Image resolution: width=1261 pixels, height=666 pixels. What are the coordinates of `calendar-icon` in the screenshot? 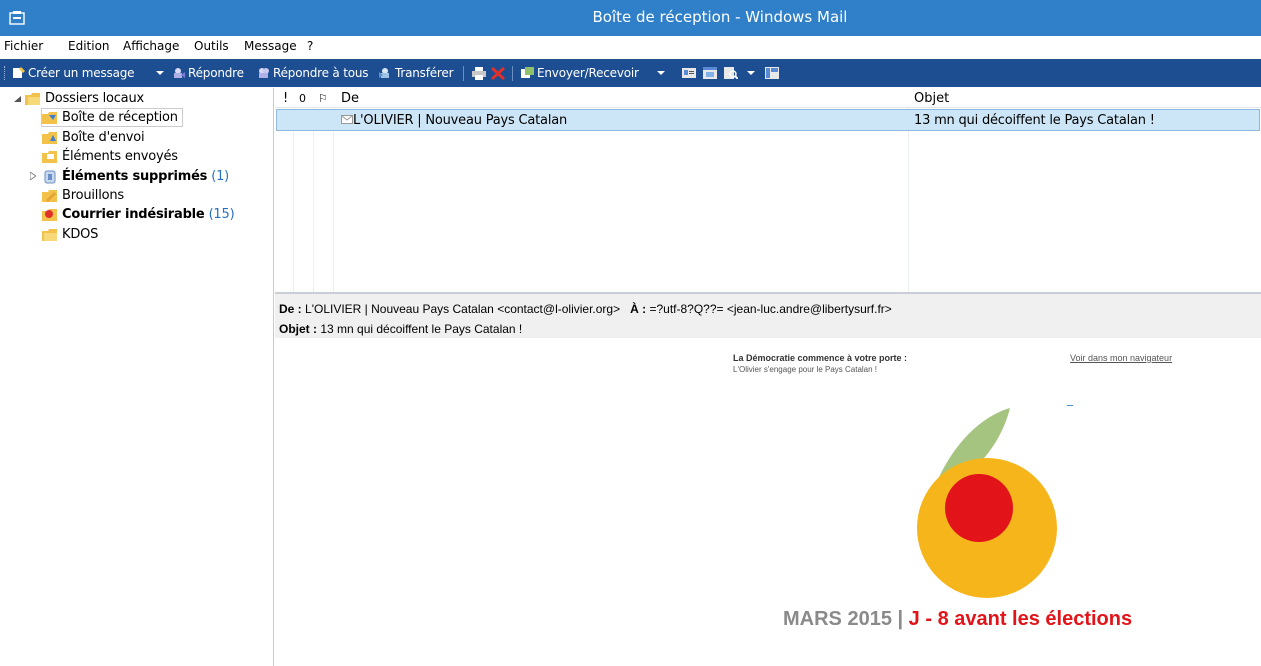 It's located at (710, 73).